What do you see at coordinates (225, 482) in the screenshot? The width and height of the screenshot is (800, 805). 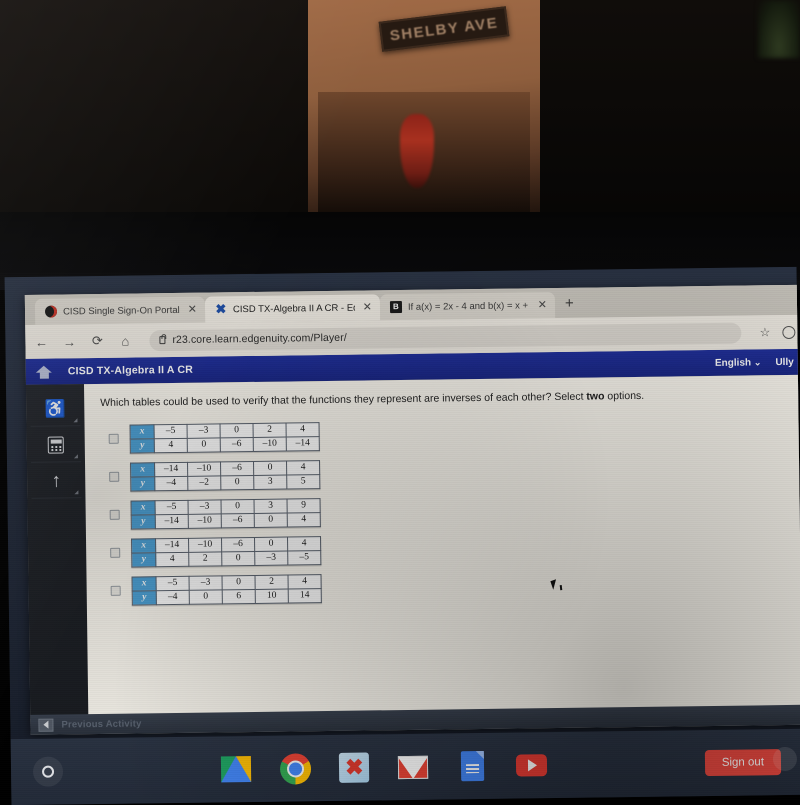 I see `table-row: y –4 –2 0 3 5` at bounding box center [225, 482].